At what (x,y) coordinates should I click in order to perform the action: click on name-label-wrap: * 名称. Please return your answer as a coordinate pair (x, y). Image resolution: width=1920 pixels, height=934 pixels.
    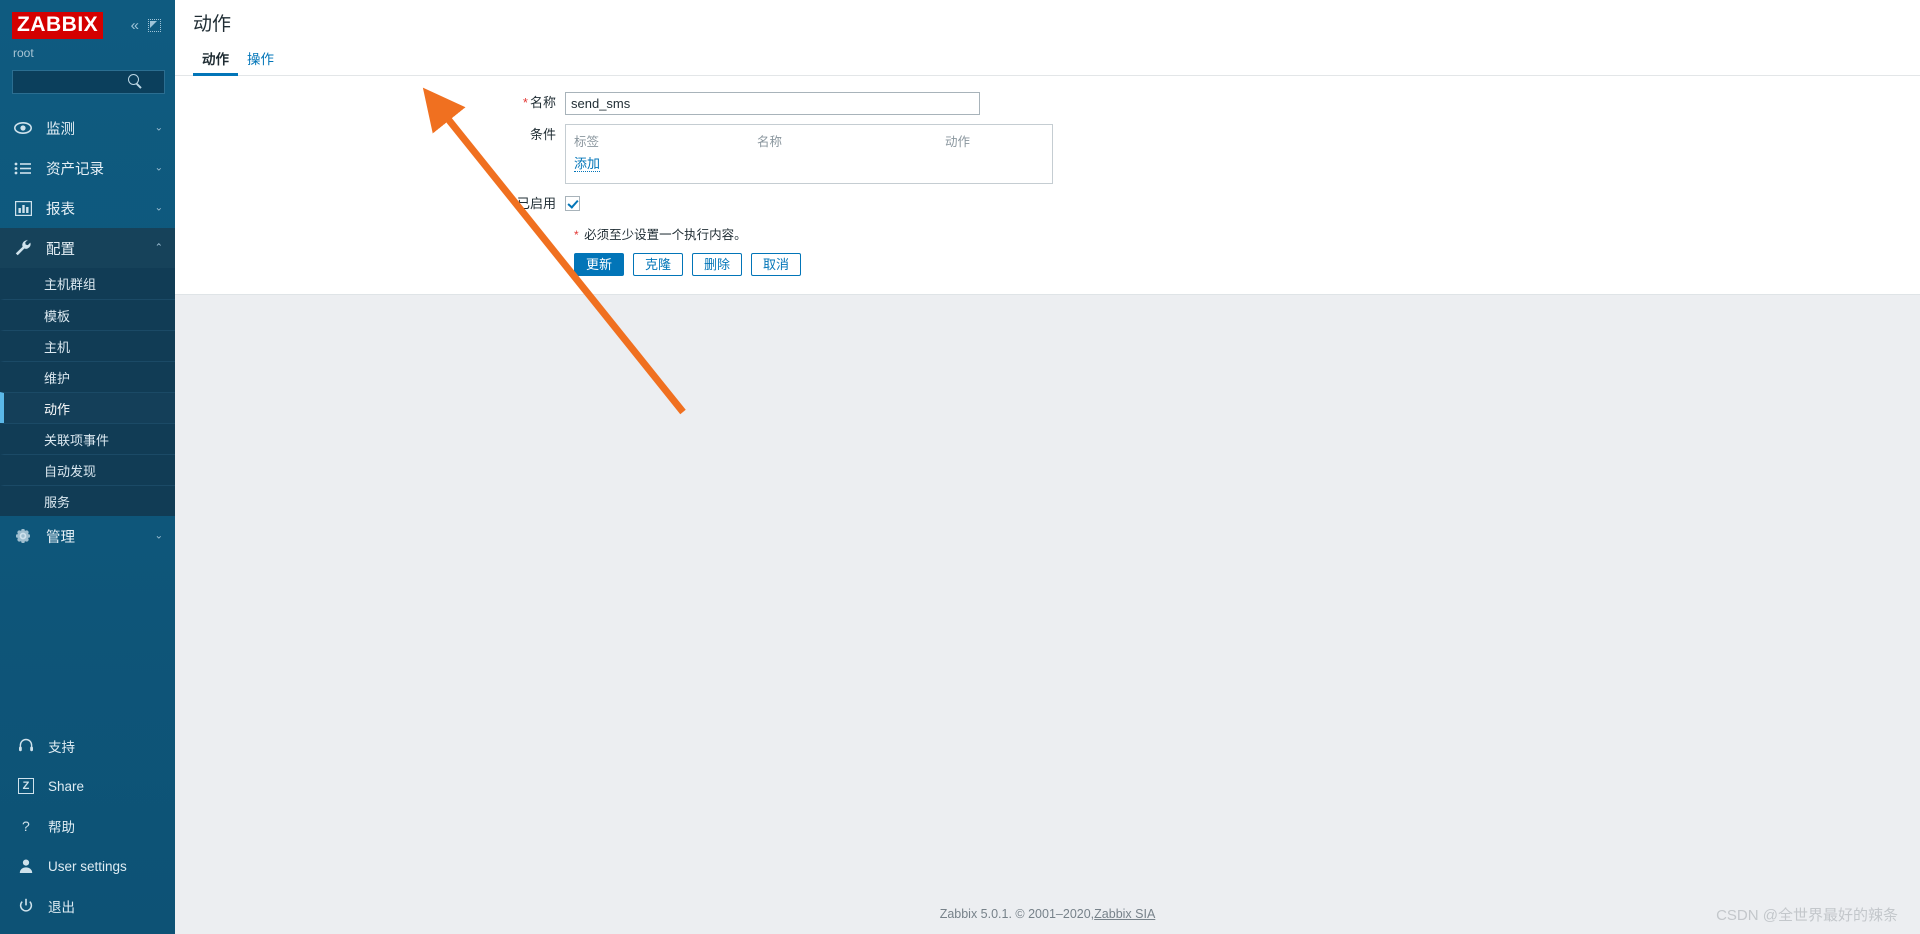
    Looking at the image, I should click on (370, 103).